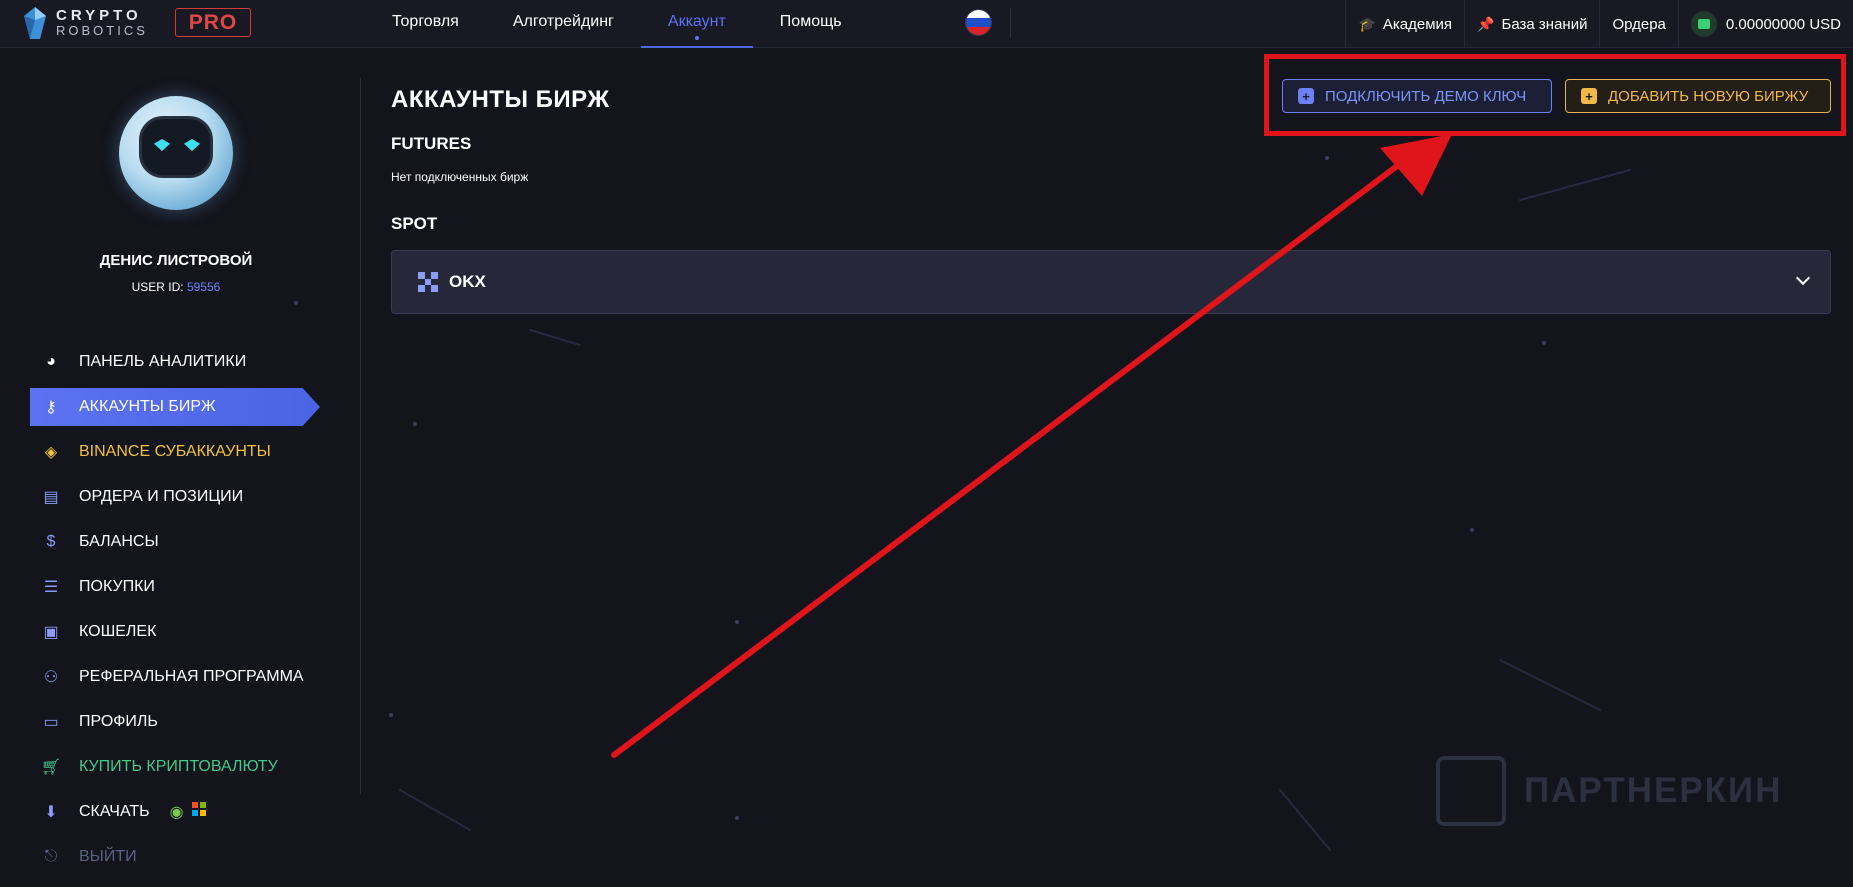 Image resolution: width=1853 pixels, height=887 pixels. Describe the element at coordinates (1653, 790) in the screenshot. I see `watermark-text: ПАРТНЕРКИН` at that location.